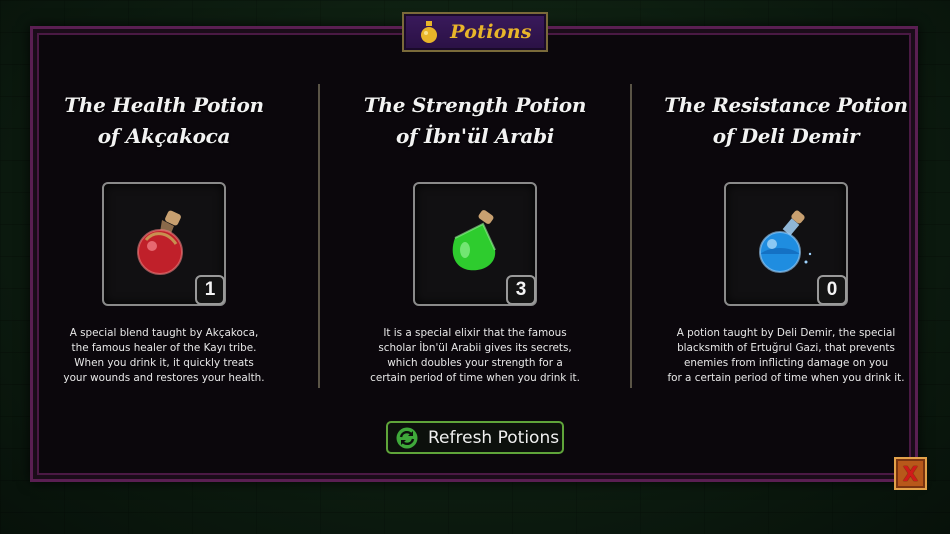 The image size is (950, 534). I want to click on potion-slot-health: 1, so click(164, 244).